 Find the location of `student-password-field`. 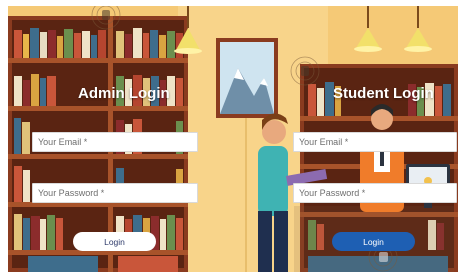

student-password-field is located at coordinates (375, 193).